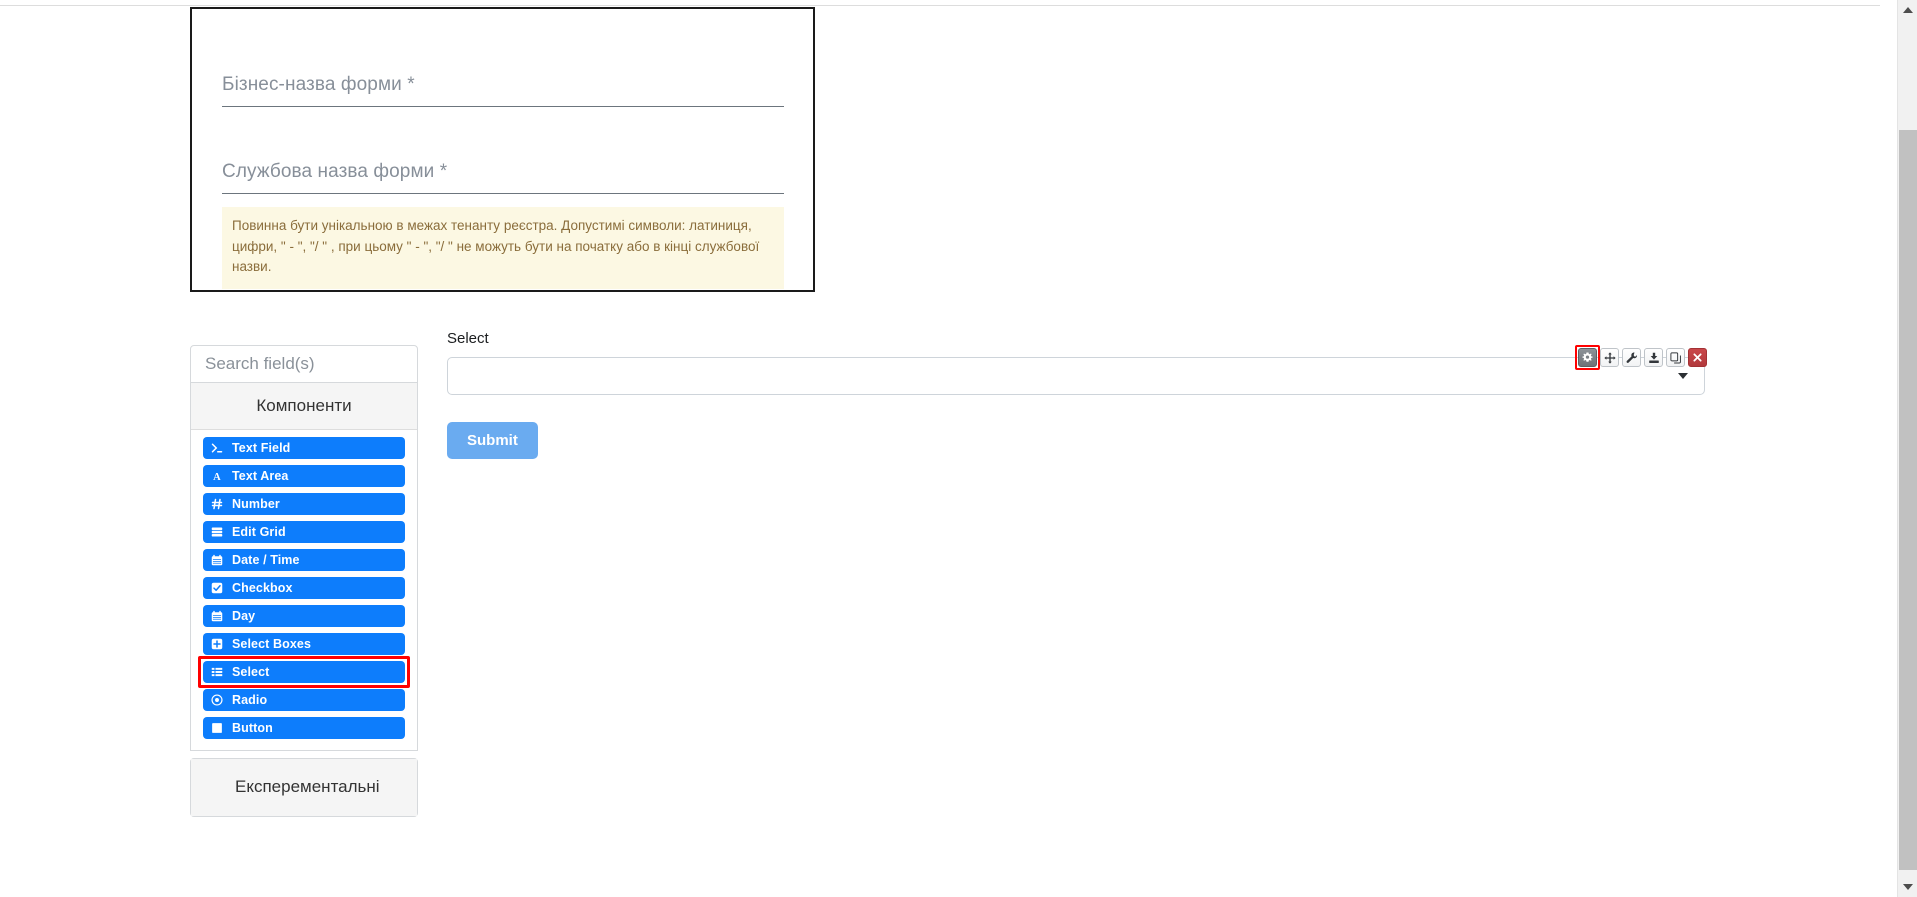 The image size is (1917, 897). What do you see at coordinates (217, 672) in the screenshot?
I see `list-icon` at bounding box center [217, 672].